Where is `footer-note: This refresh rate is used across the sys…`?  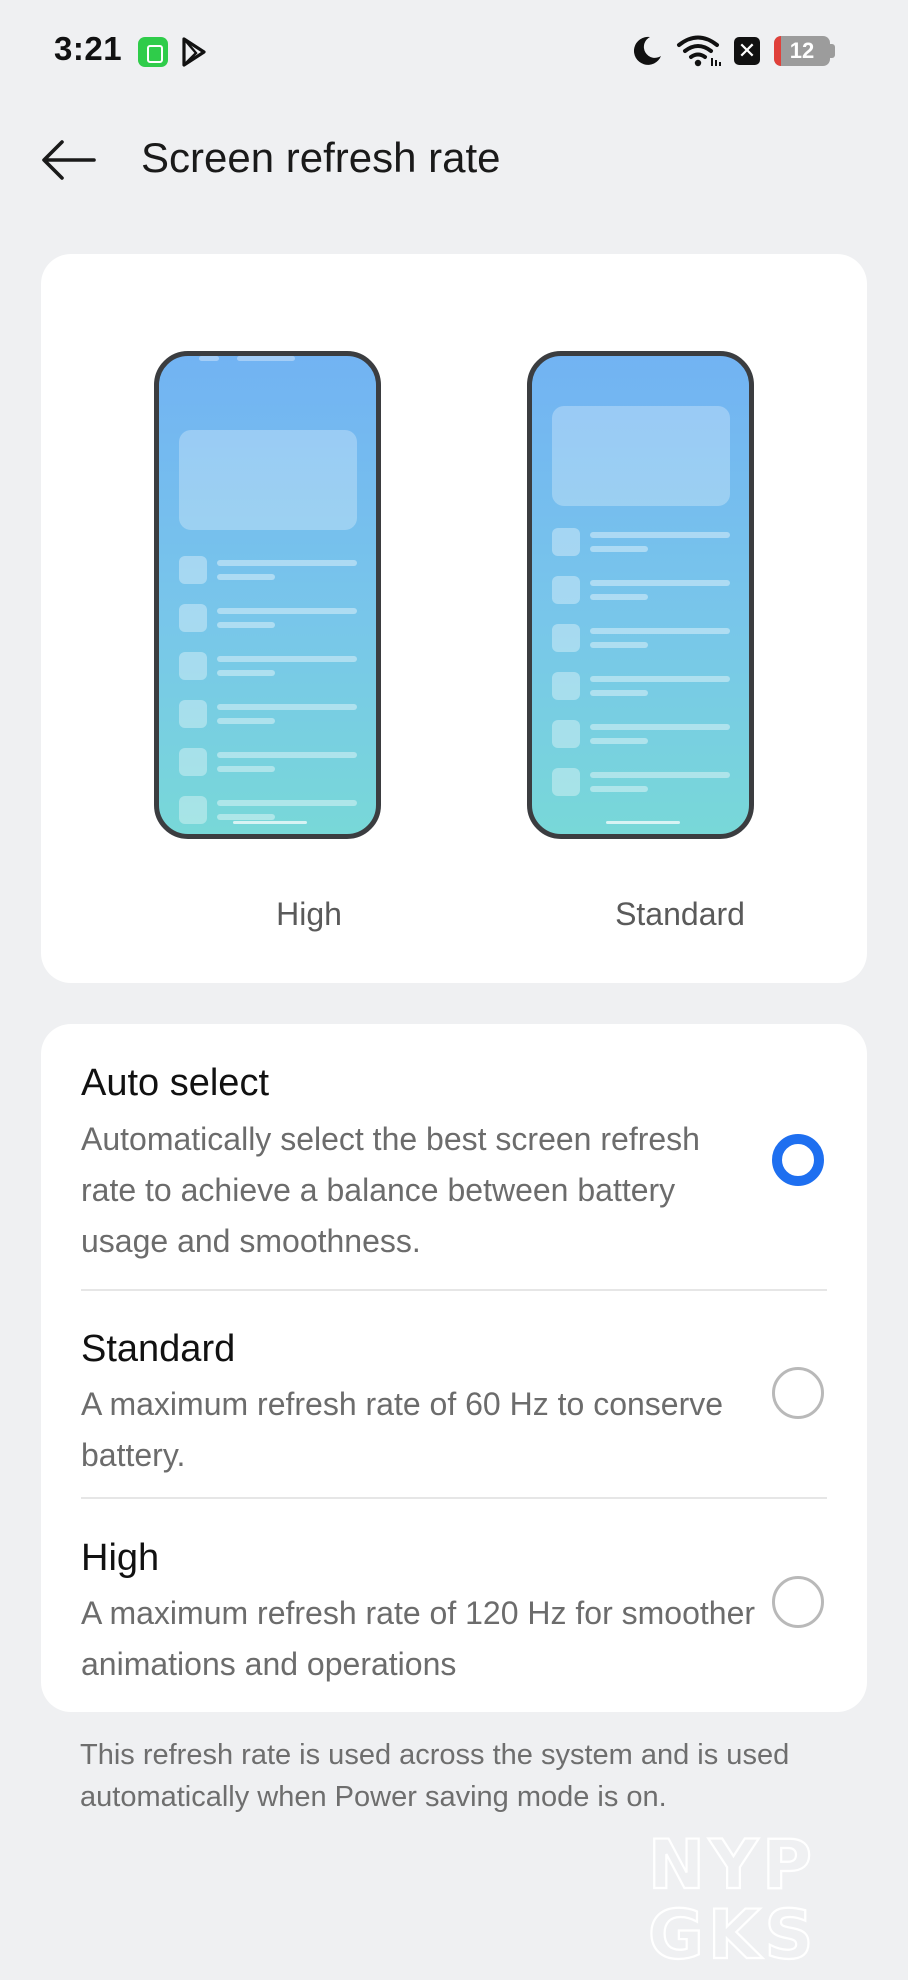 footer-note: This refresh rate is used across the sys… is located at coordinates (435, 1776).